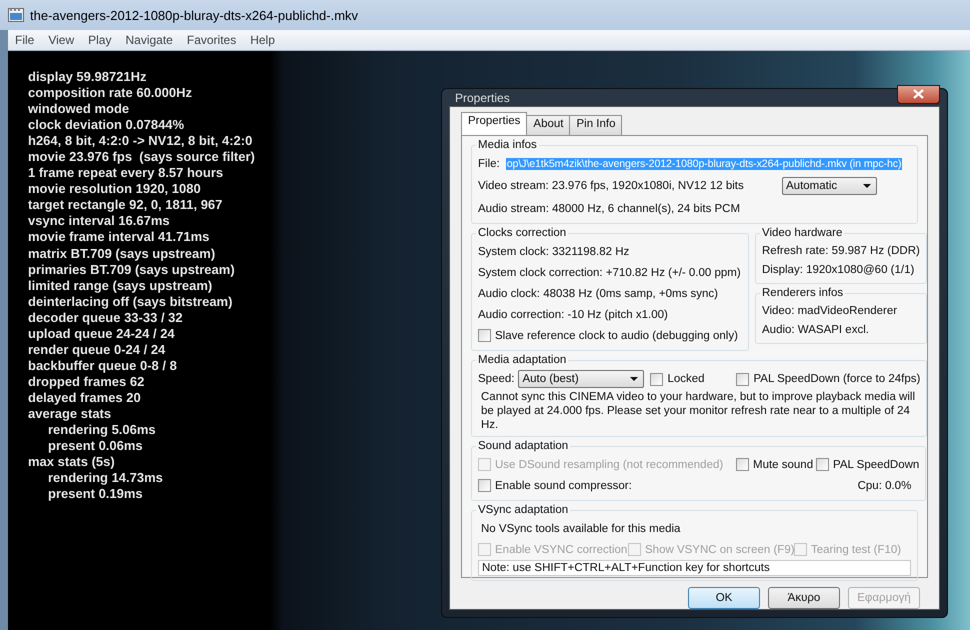 The image size is (970, 630). What do you see at coordinates (107, 125) in the screenshot?
I see `osd-text: clock deviation 0.07844%` at bounding box center [107, 125].